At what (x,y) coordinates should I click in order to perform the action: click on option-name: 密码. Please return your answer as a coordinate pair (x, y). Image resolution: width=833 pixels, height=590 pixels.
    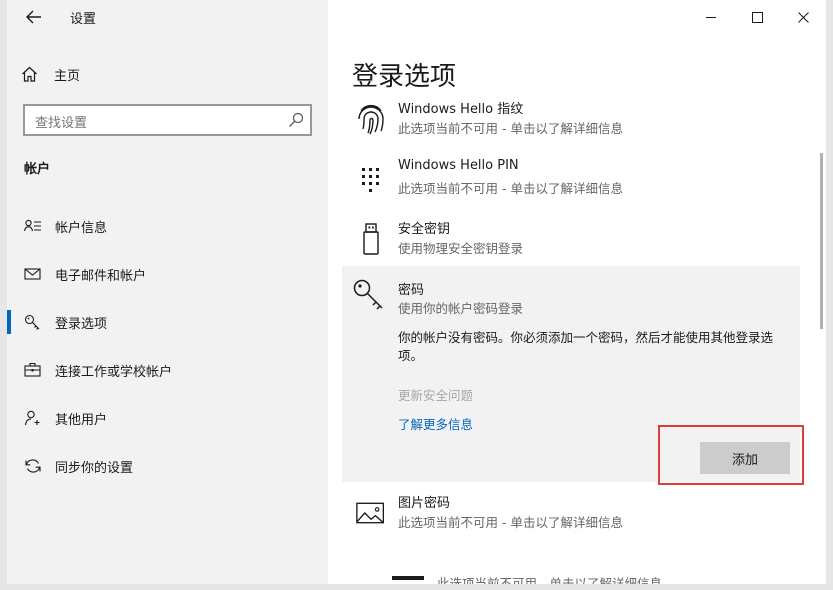
    Looking at the image, I should click on (411, 290).